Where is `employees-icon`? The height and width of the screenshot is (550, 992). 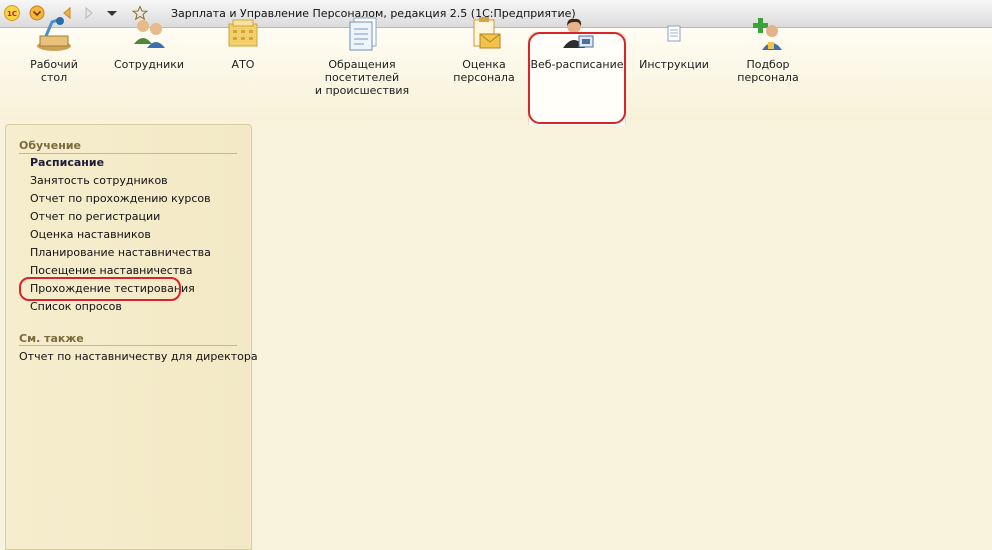
employees-icon is located at coordinates (149, 34).